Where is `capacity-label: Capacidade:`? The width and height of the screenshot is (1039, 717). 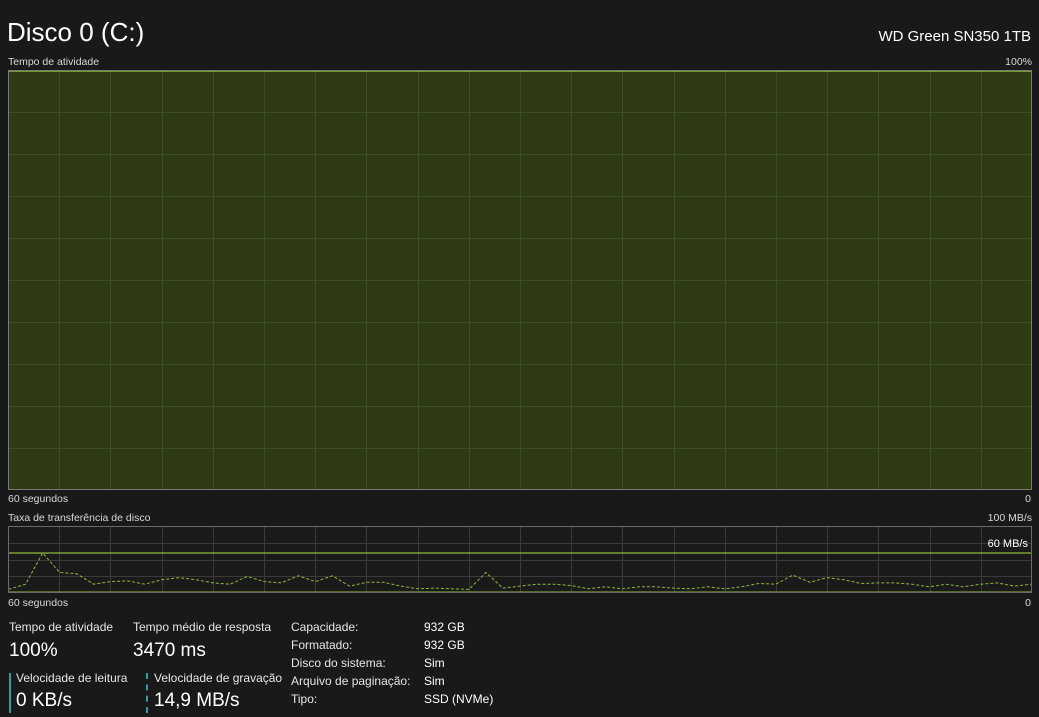
capacity-label: Capacidade: is located at coordinates (325, 627).